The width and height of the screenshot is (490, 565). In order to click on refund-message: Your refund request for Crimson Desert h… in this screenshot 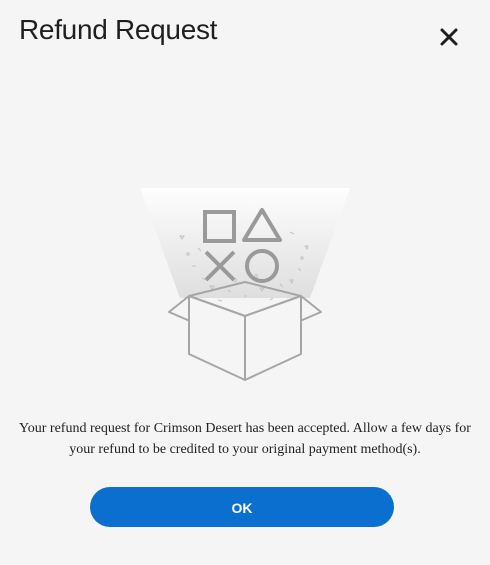, I will do `click(245, 439)`.